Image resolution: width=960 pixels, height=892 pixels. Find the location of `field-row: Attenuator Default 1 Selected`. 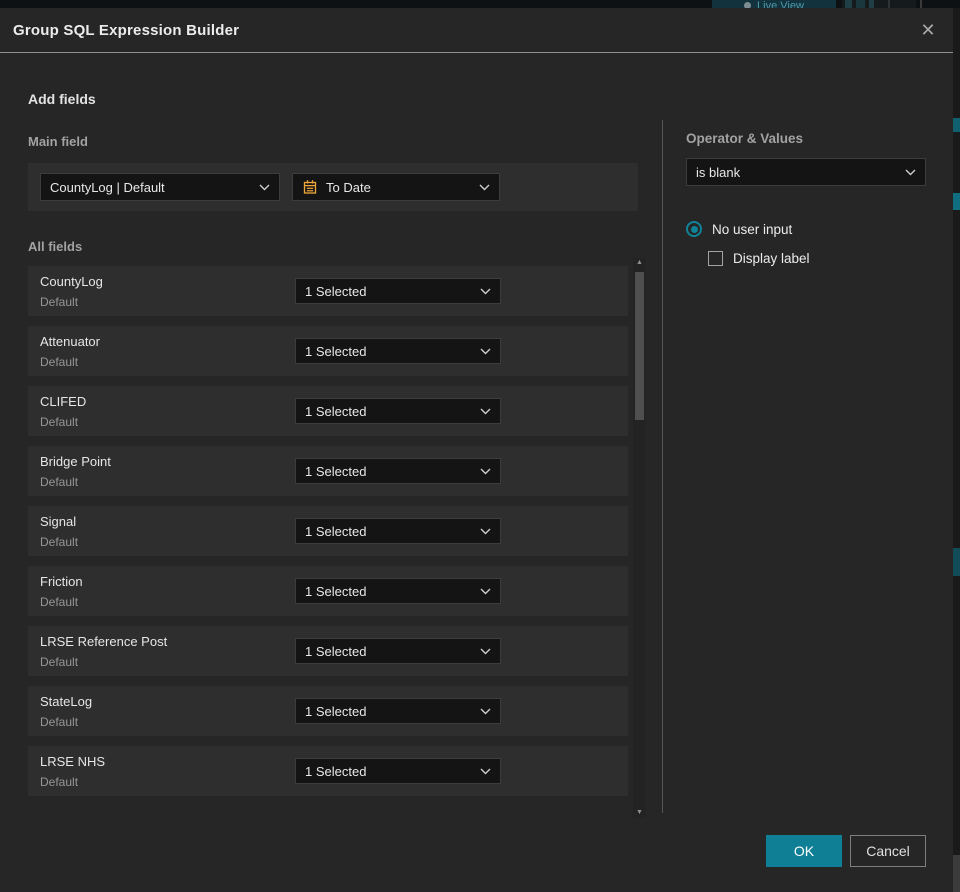

field-row: Attenuator Default 1 Selected is located at coordinates (328, 351).